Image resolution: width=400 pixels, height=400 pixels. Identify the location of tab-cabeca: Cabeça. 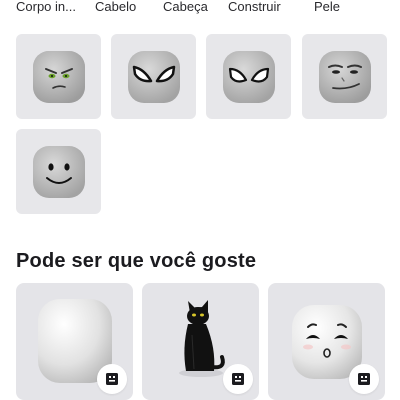
(185, 7).